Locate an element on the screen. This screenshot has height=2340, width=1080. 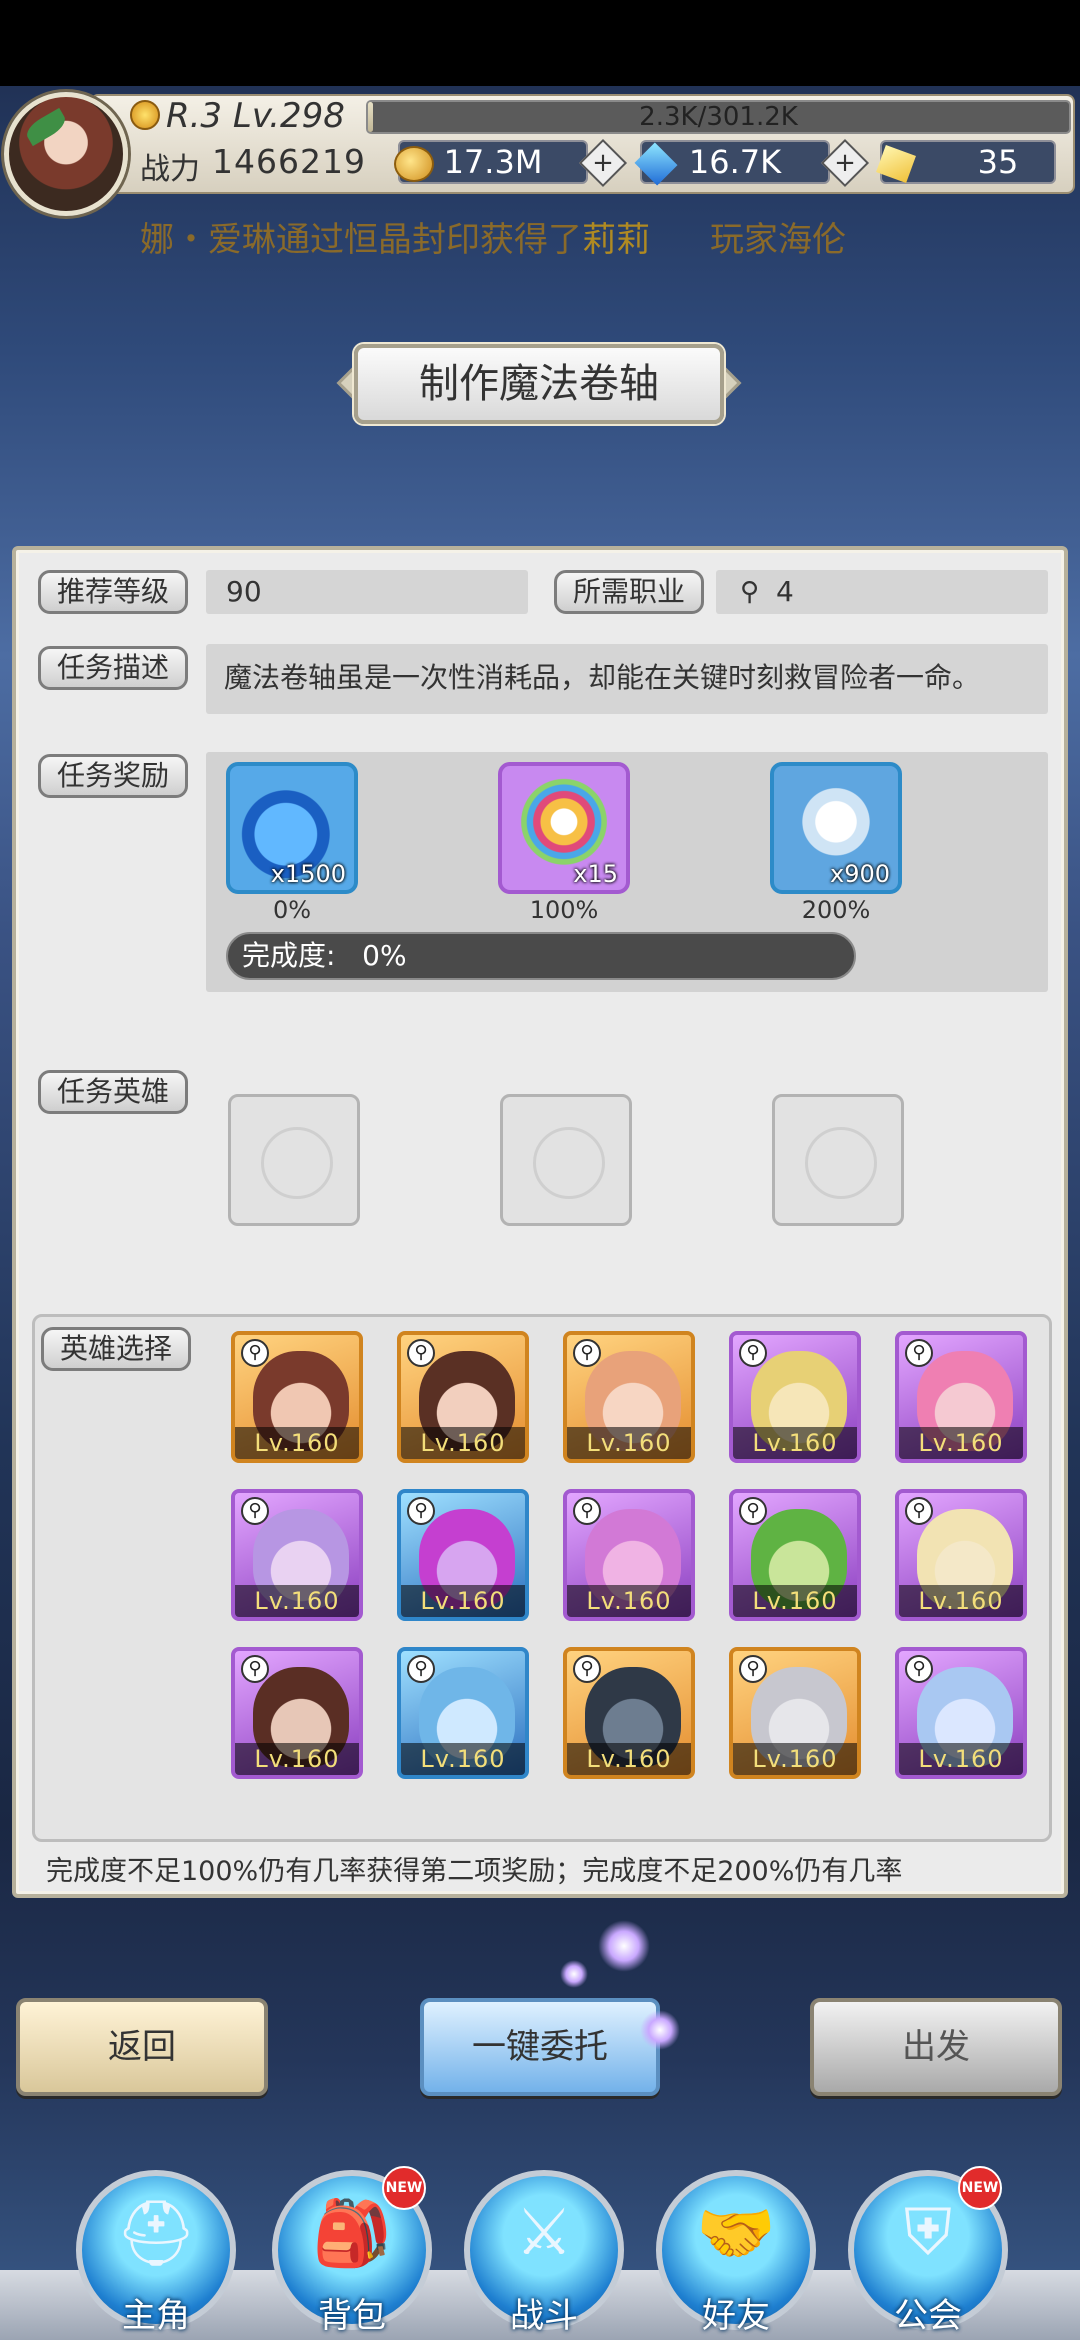
description-label: 任务描述 is located at coordinates (113, 668).